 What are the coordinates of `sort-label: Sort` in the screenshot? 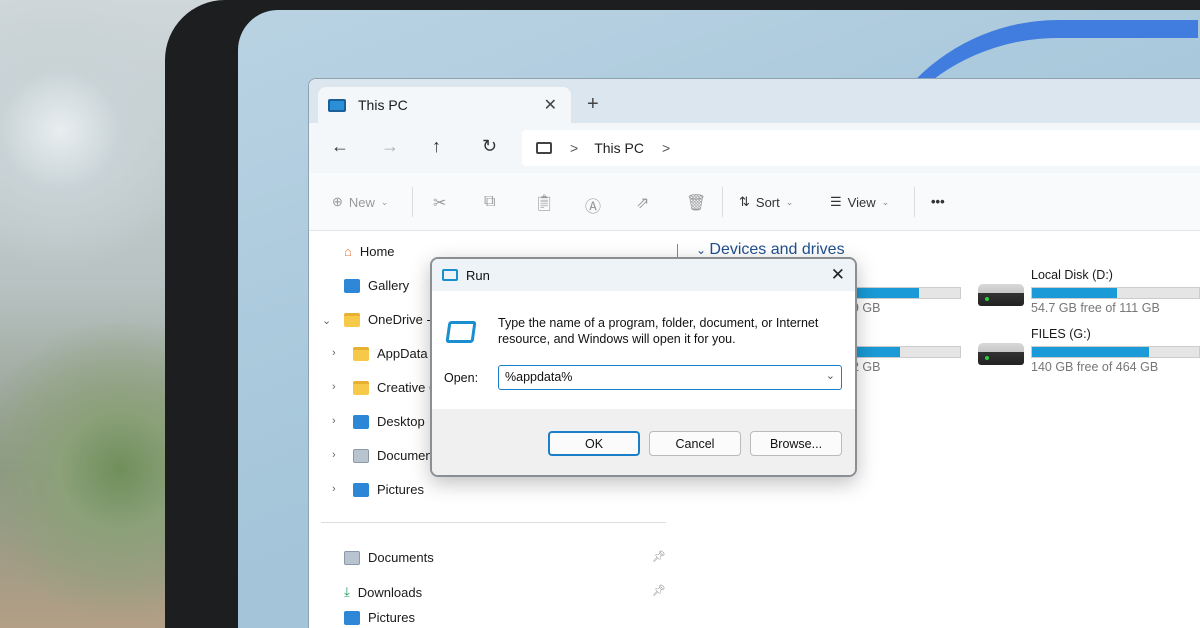 It's located at (767, 202).